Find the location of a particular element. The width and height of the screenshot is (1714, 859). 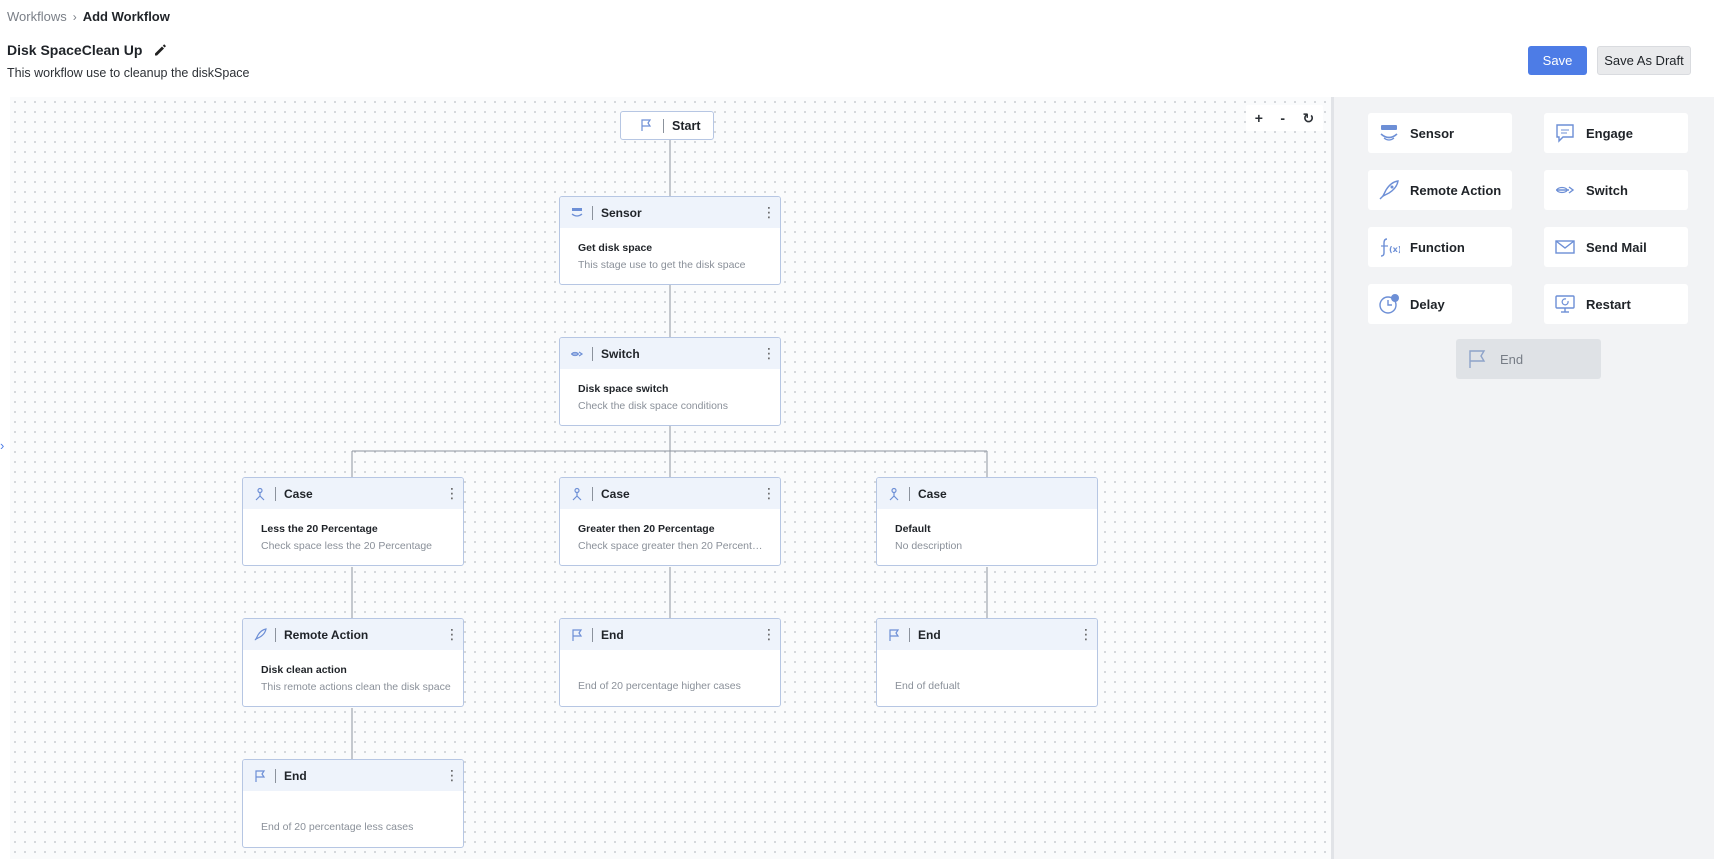

zoom-controls: + - ↻ is located at coordinates (1284, 118).